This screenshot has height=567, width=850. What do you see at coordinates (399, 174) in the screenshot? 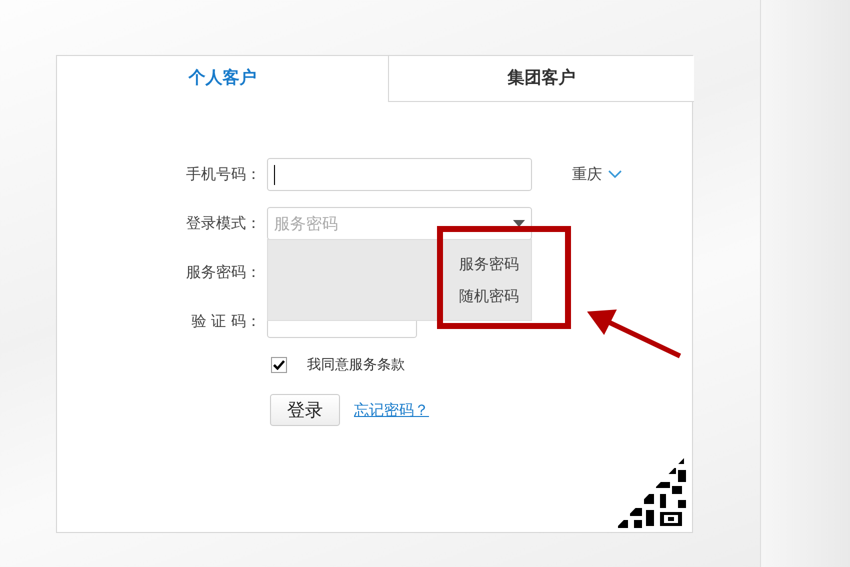
I see `phone-input` at bounding box center [399, 174].